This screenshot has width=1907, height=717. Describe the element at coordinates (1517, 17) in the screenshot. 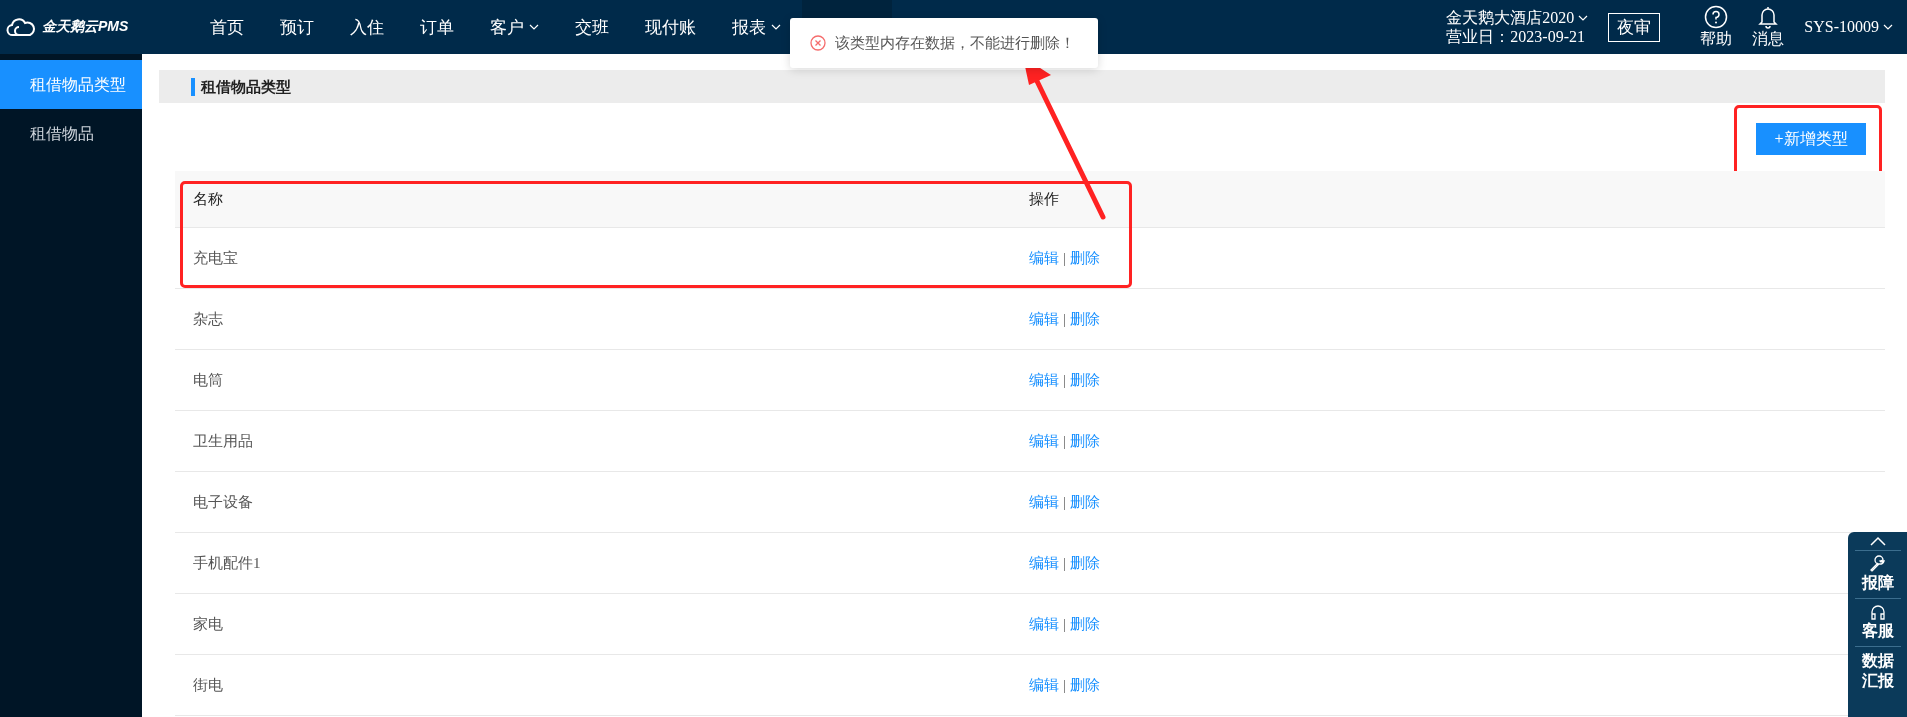

I see `hotel-selector: 金天鹅大酒店2020` at that location.